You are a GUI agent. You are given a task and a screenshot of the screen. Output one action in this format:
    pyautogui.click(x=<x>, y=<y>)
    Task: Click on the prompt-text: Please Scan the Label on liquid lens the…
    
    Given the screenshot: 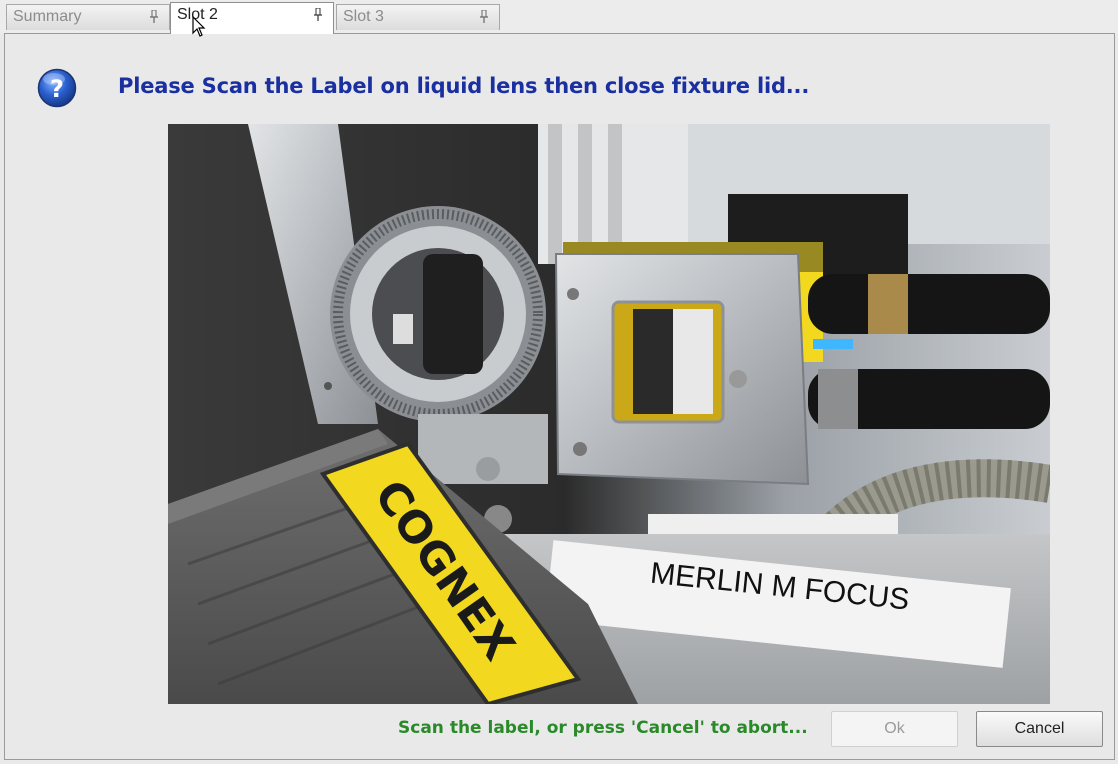 What is the action you would take?
    pyautogui.click(x=464, y=86)
    